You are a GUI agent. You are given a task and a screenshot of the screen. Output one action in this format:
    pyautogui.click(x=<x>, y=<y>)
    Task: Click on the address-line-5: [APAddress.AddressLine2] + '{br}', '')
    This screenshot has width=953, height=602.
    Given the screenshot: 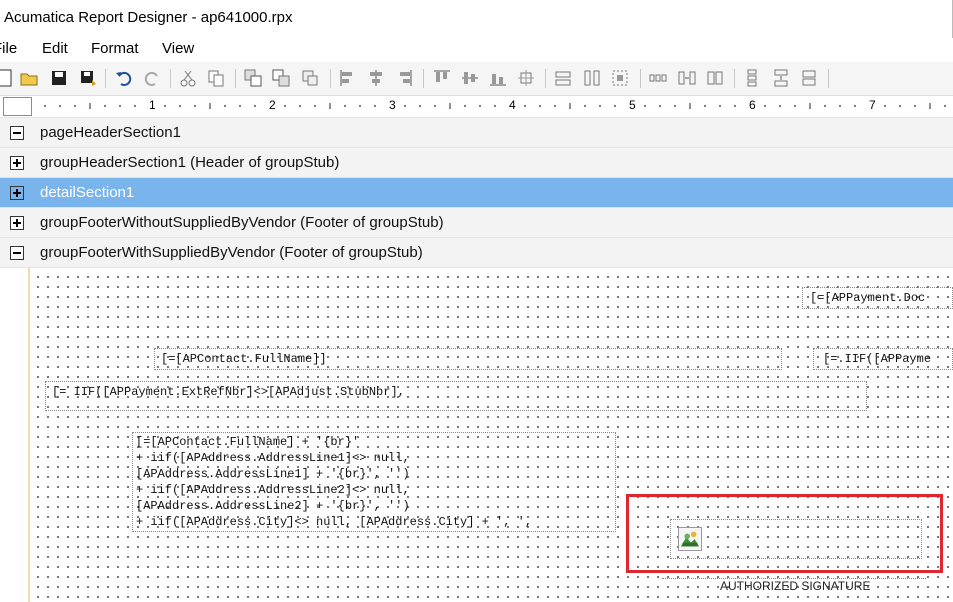 What is the action you would take?
    pyautogui.click(x=273, y=506)
    